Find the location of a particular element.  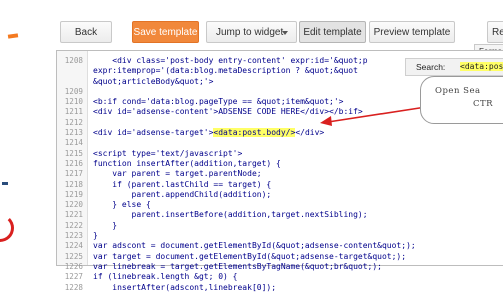

code-text: } else { is located at coordinates (122, 205).